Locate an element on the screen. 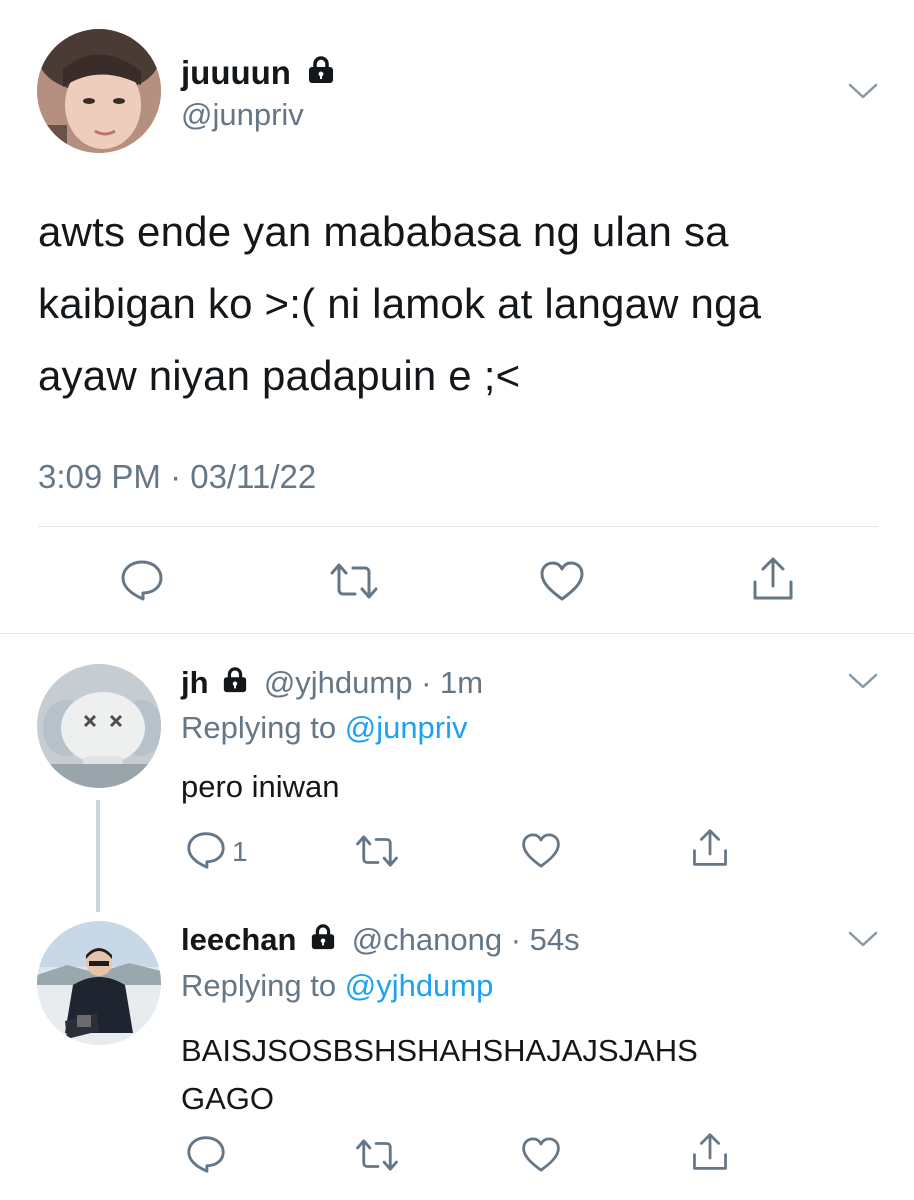 The height and width of the screenshot is (1200, 914). reply-header: jh @yjhdump · 1m is located at coordinates (332, 683).